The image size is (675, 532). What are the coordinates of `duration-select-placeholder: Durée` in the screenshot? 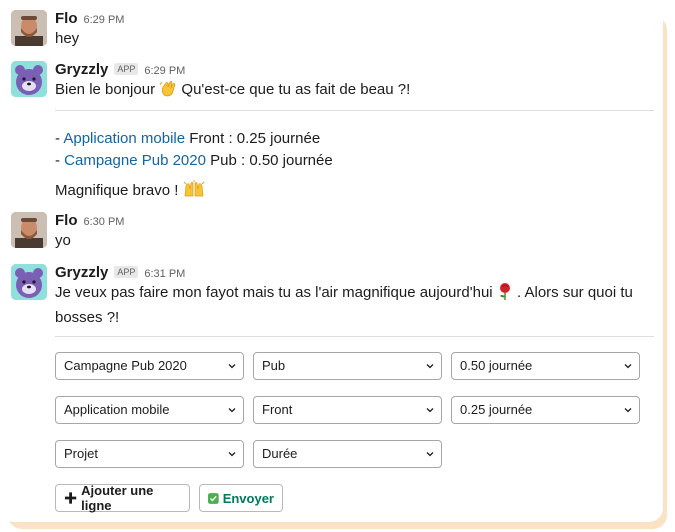 It's located at (280, 453).